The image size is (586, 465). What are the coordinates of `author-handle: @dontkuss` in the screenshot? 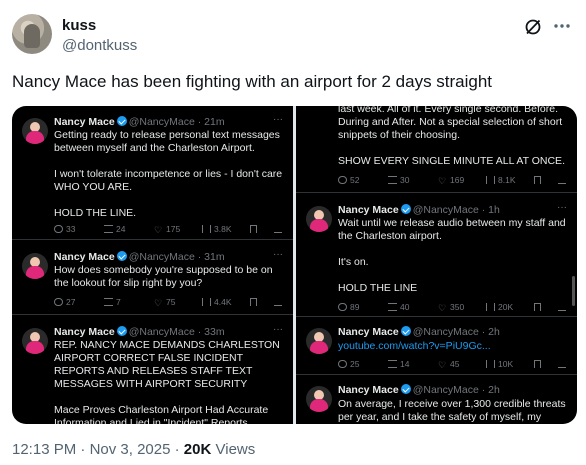 It's located at (99, 45).